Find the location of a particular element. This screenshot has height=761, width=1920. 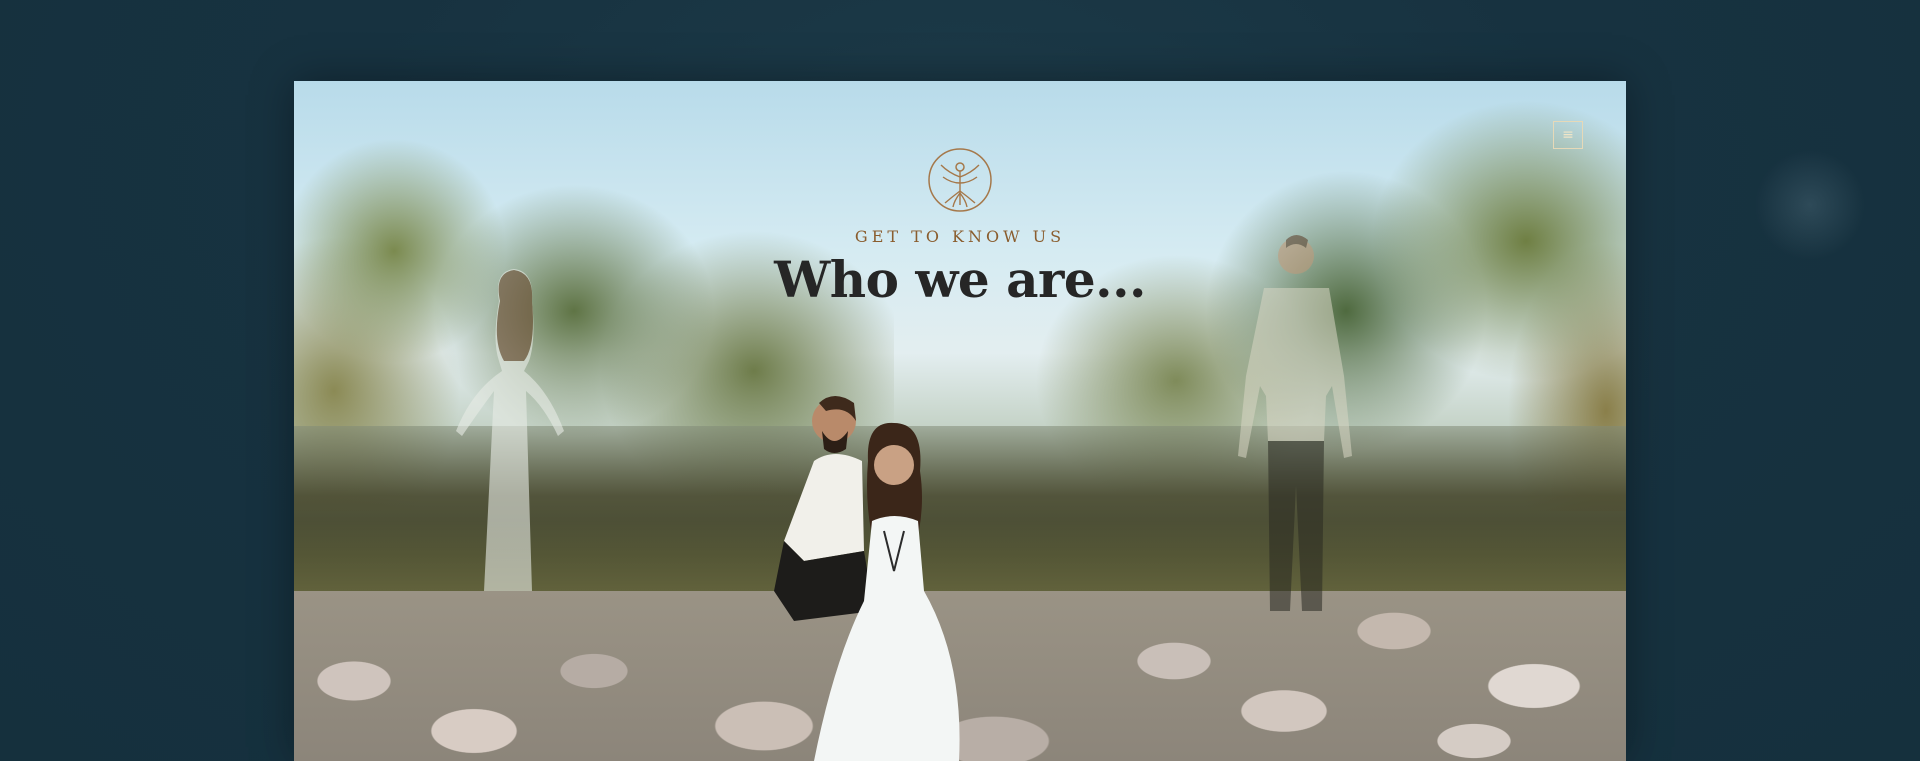

hamburger-menu-button: ≡ is located at coordinates (1568, 135).